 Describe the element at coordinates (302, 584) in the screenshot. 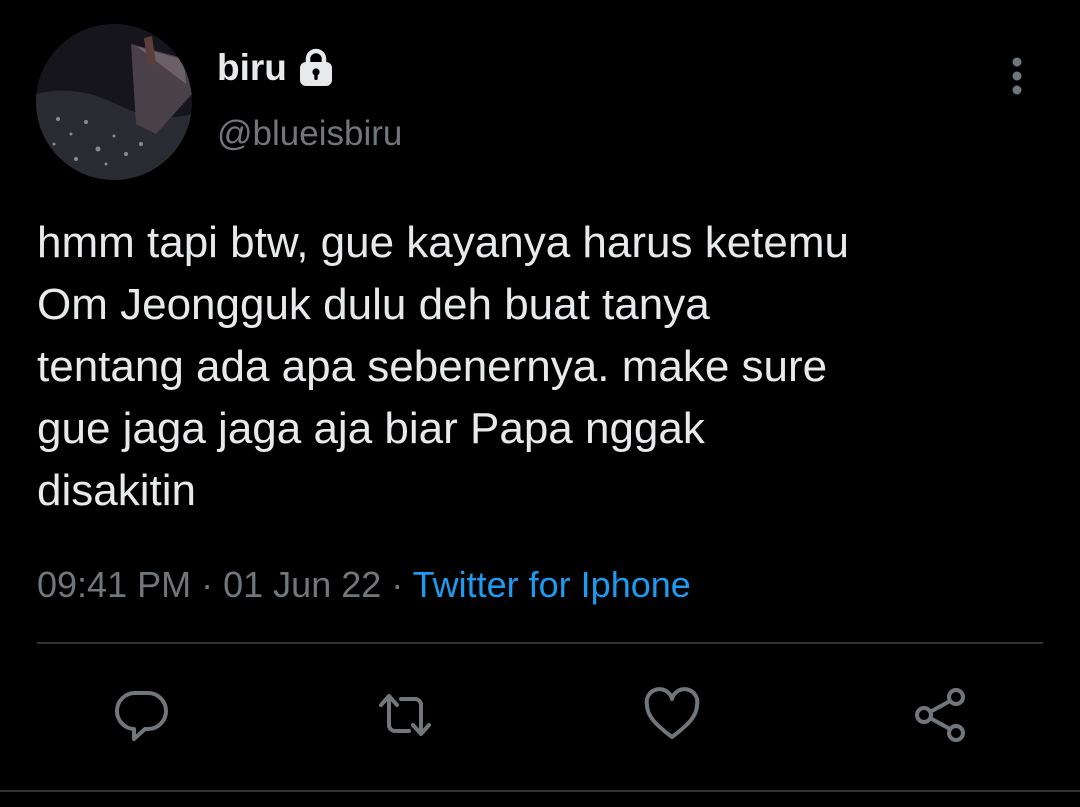

I see `tweet-date: 01 Jun 22` at that location.